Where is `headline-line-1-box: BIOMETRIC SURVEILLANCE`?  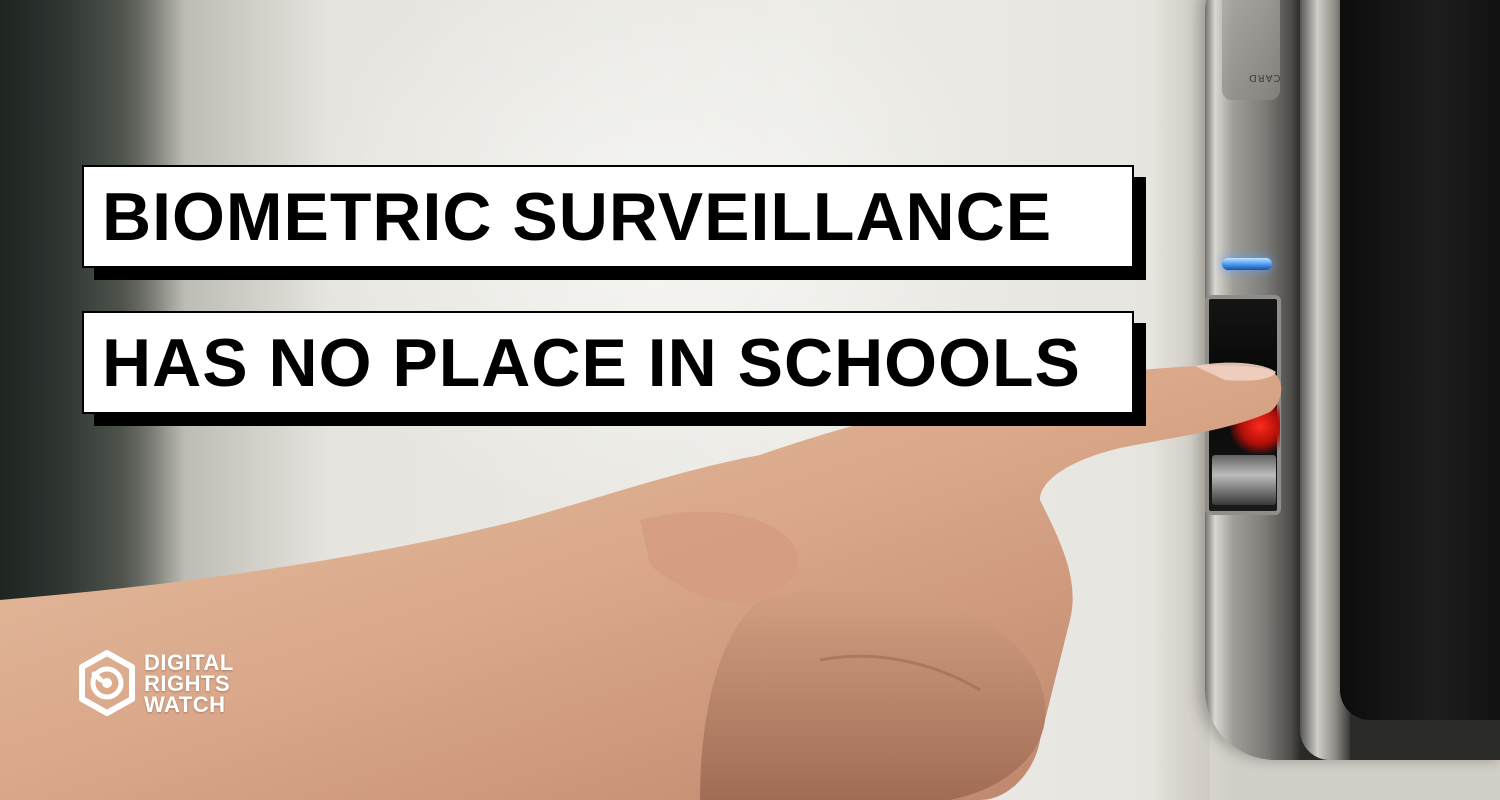
headline-line-1-box: BIOMETRIC SURVEILLANCE is located at coordinates (608, 216).